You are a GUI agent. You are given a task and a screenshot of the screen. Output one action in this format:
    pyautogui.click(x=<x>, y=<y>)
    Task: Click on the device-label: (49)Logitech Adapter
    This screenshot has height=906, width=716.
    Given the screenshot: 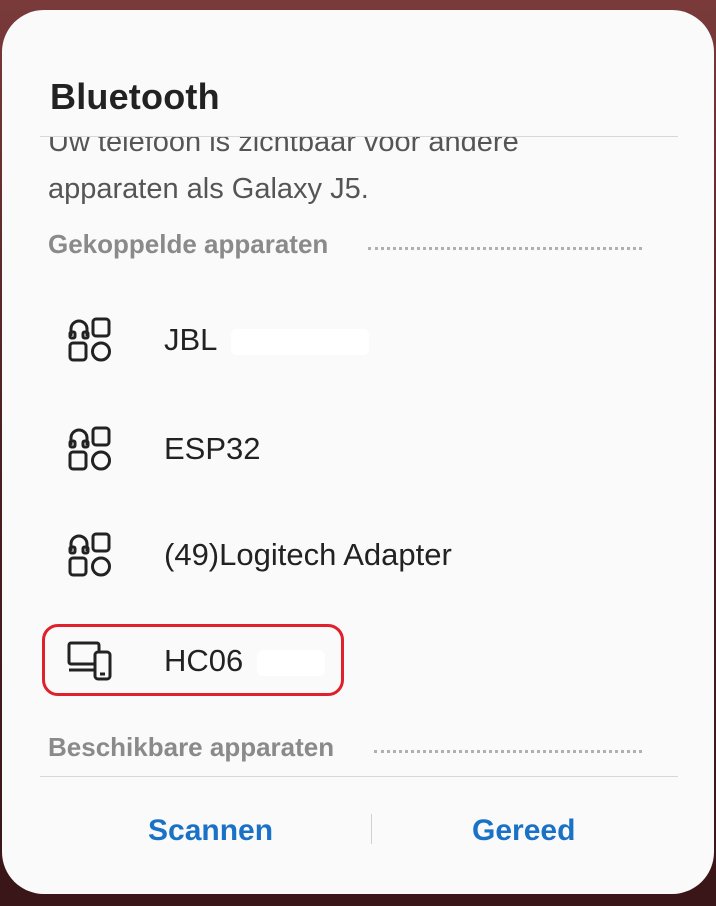 What is the action you would take?
    pyautogui.click(x=308, y=554)
    